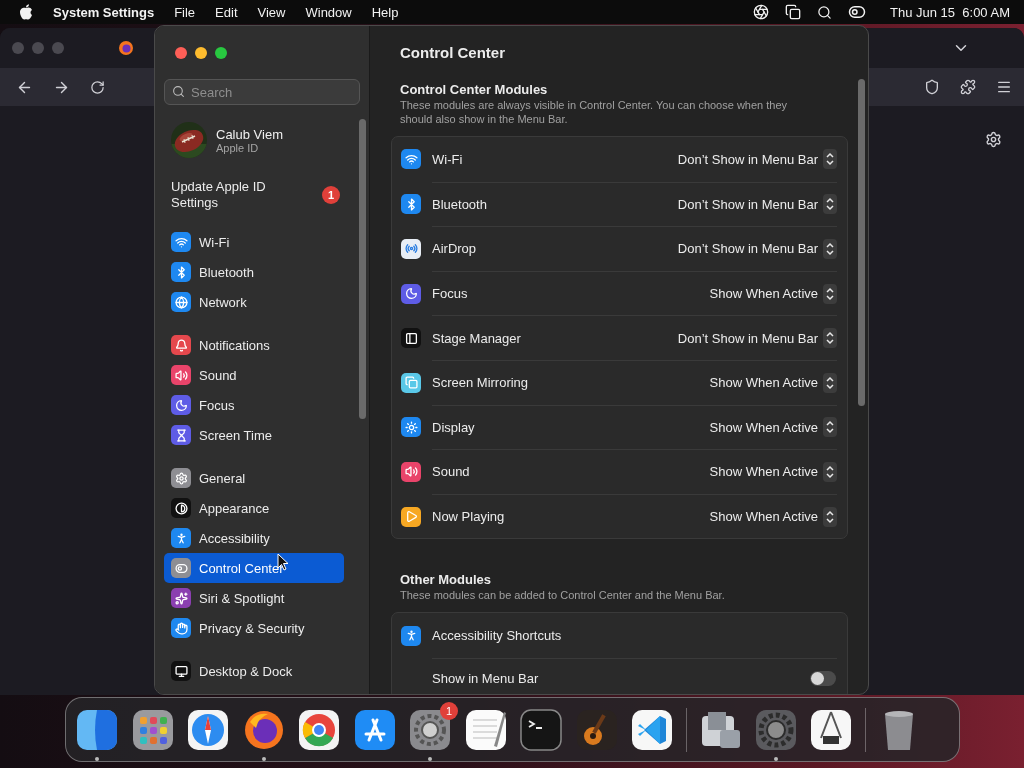  I want to click on menu-item: Help, so click(385, 12).